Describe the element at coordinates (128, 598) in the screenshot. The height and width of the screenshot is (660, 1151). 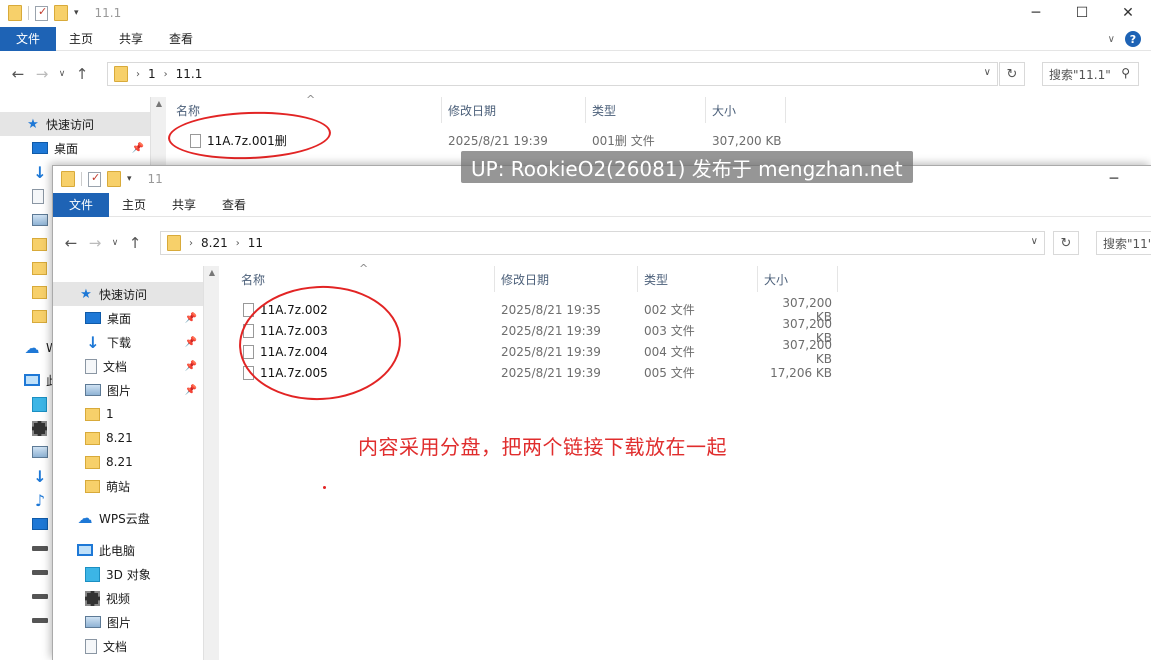
I see `sidebar-item-videos: 视频` at that location.